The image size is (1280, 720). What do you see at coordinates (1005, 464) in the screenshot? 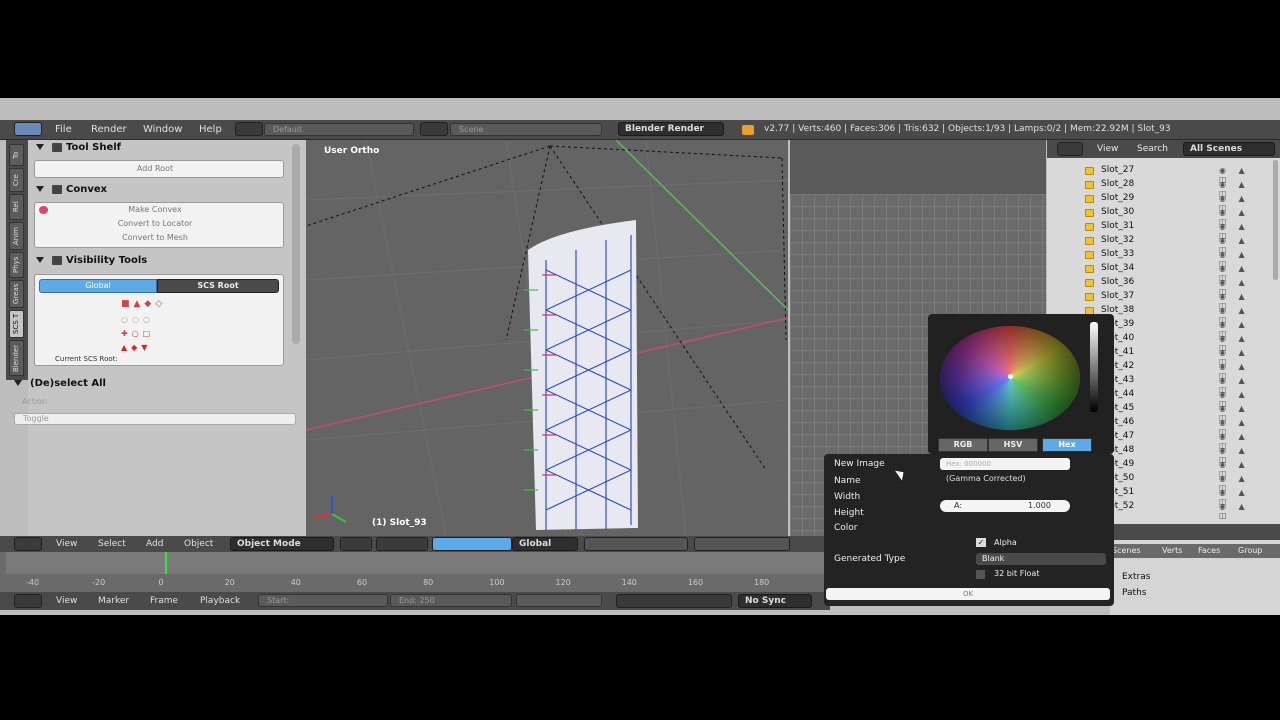
I see `hex-input: Hex: 000000` at bounding box center [1005, 464].